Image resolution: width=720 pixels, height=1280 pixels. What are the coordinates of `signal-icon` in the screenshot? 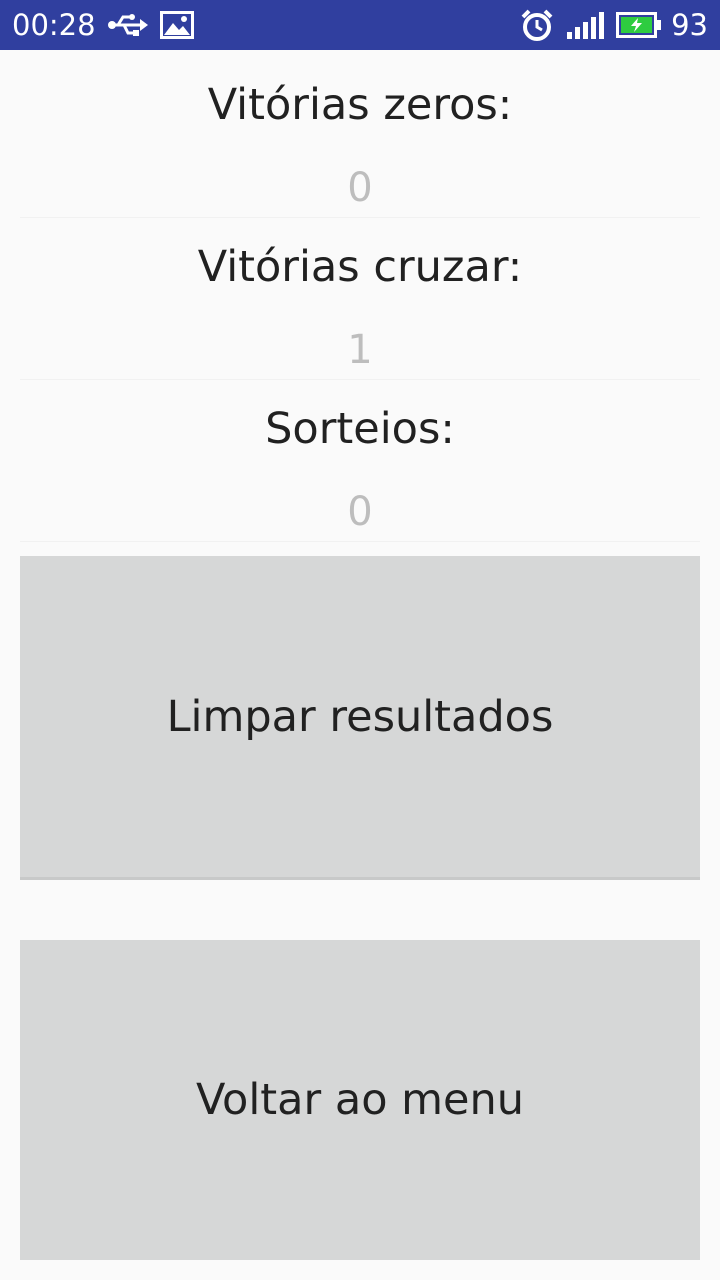 It's located at (585, 25).